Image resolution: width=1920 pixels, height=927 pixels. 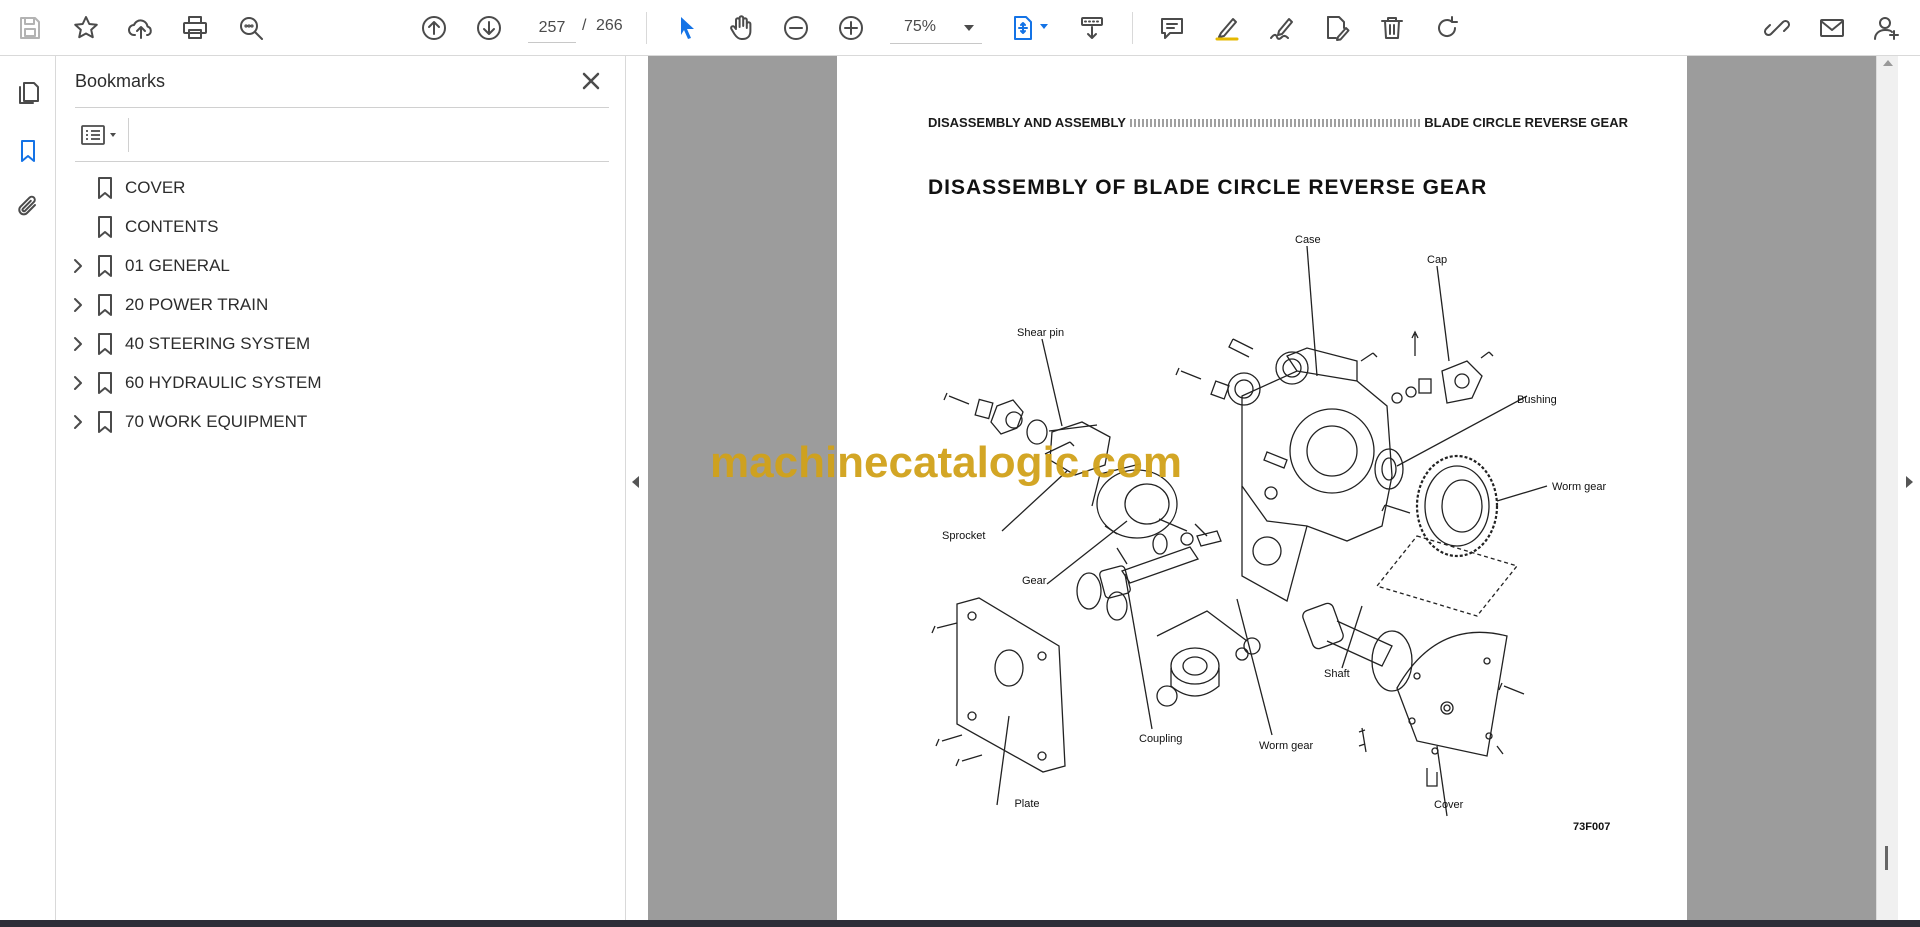 What do you see at coordinates (341, 421) in the screenshot?
I see `bookmark-item: 70 WORK EQUIPMENT` at bounding box center [341, 421].